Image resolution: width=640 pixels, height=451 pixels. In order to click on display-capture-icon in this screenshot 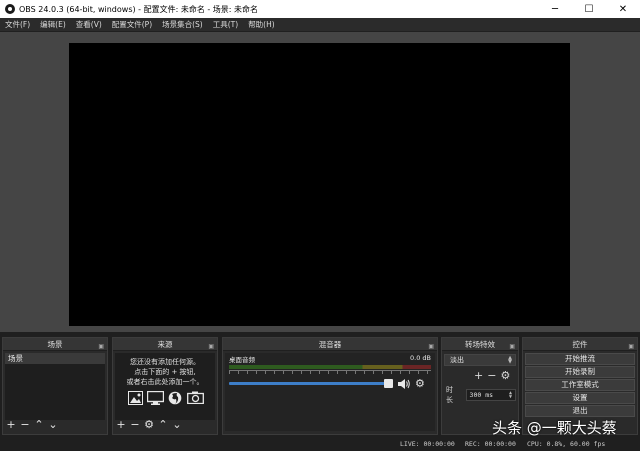, I will do `click(155, 397)`.